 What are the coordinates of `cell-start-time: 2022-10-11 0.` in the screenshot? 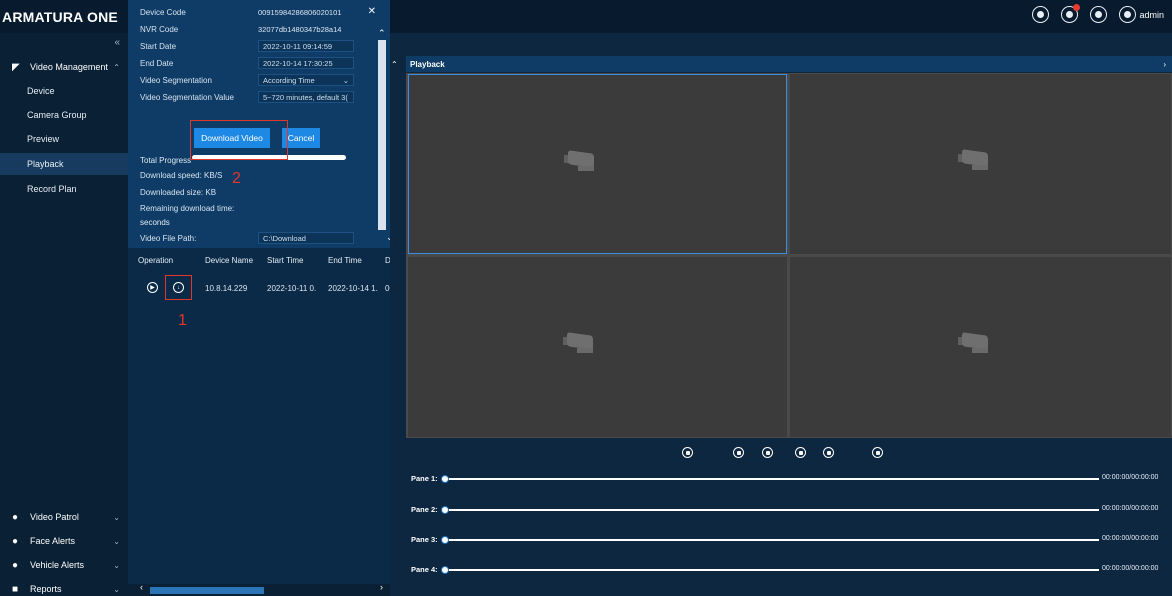 It's located at (292, 288).